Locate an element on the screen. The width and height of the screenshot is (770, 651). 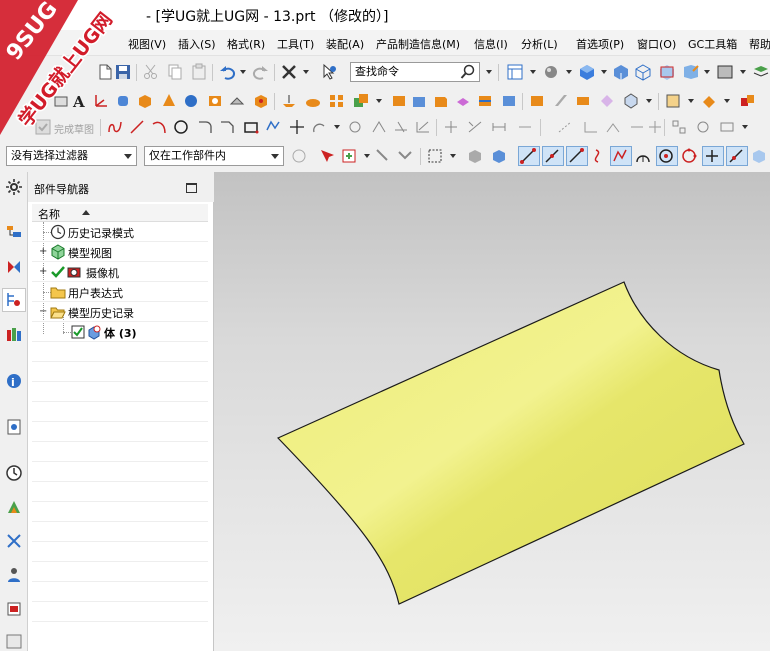
convert-reference-icon is located at coordinates (565, 127).